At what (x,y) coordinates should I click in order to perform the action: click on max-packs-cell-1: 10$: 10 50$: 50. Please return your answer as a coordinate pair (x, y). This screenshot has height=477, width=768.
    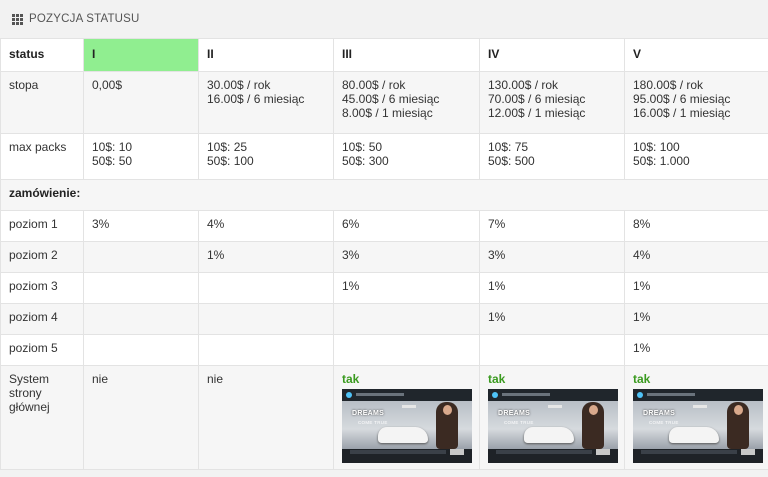
    Looking at the image, I should click on (141, 156).